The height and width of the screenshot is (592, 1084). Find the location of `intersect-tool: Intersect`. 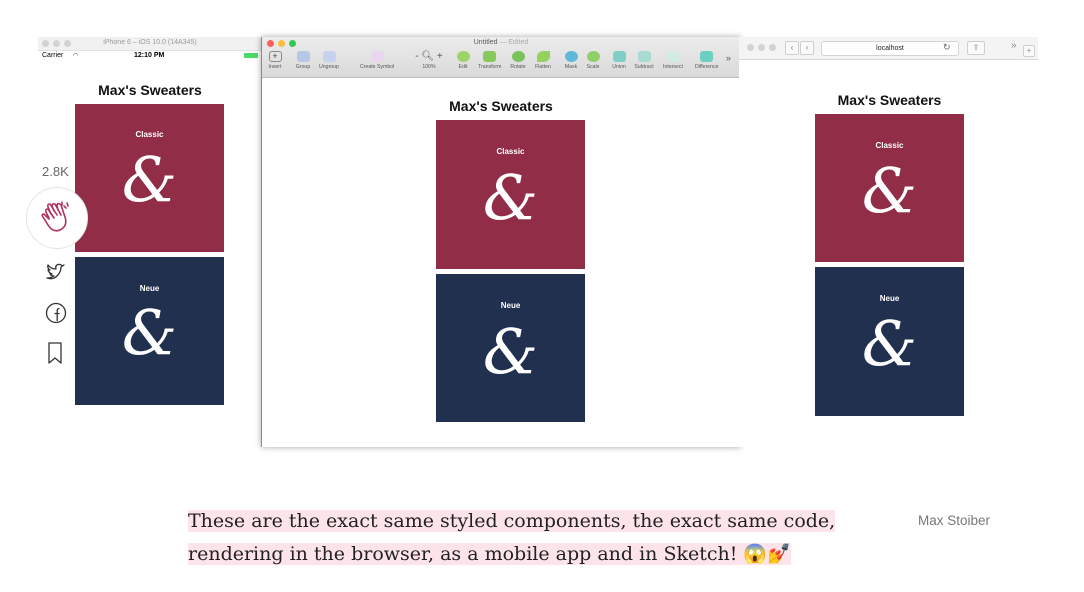

intersect-tool: Intersect is located at coordinates (673, 60).